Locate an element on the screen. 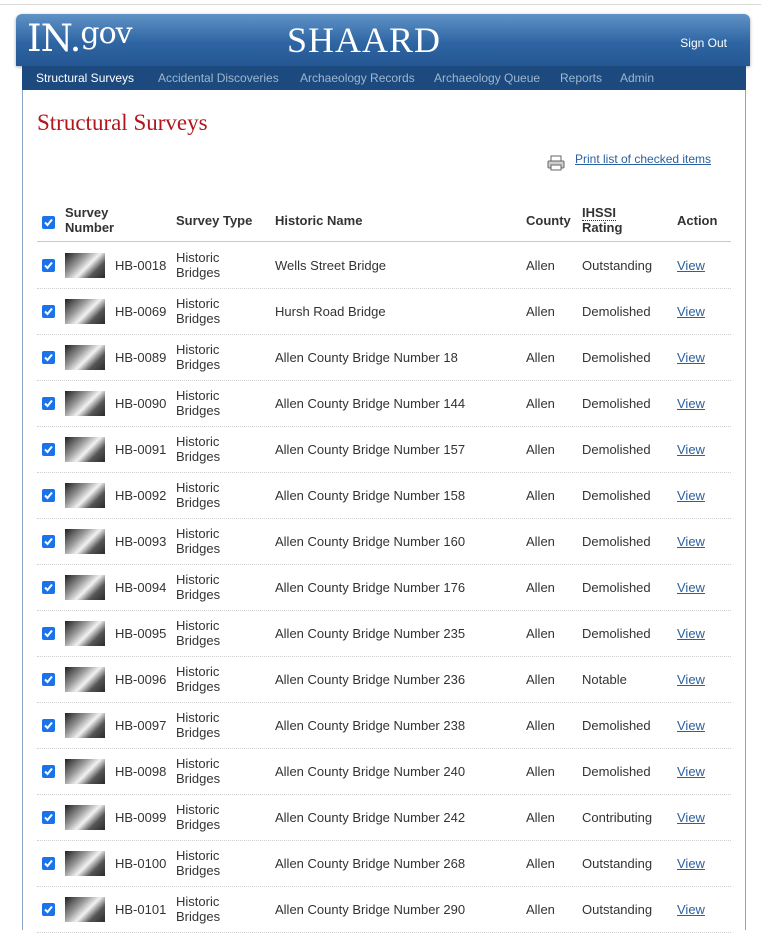  in-gov-logo: IN.gov is located at coordinates (80, 40).